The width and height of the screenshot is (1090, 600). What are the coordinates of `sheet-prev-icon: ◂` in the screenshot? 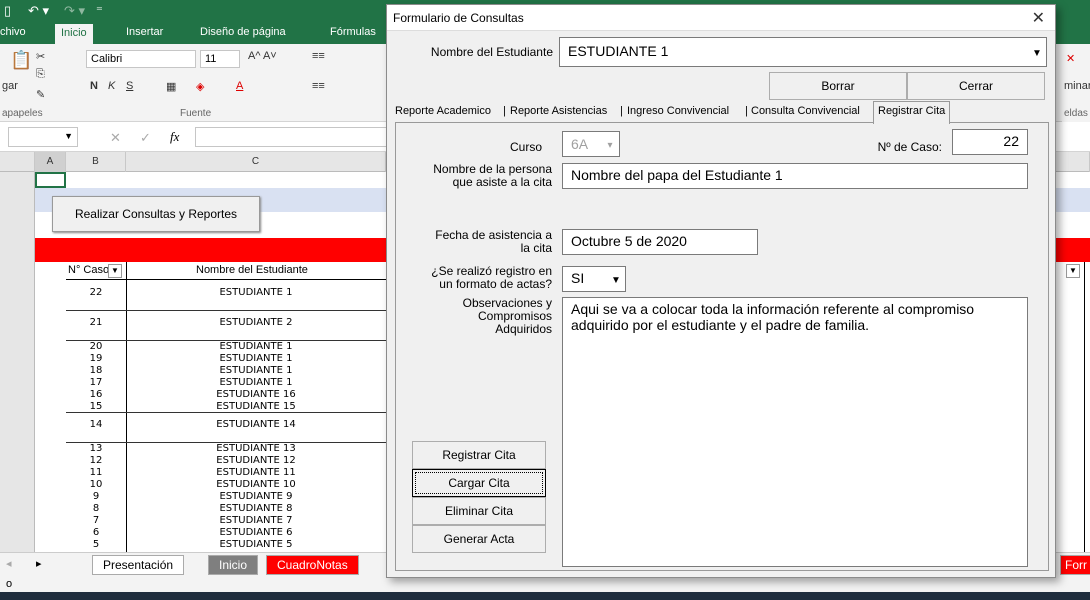 It's located at (9, 563).